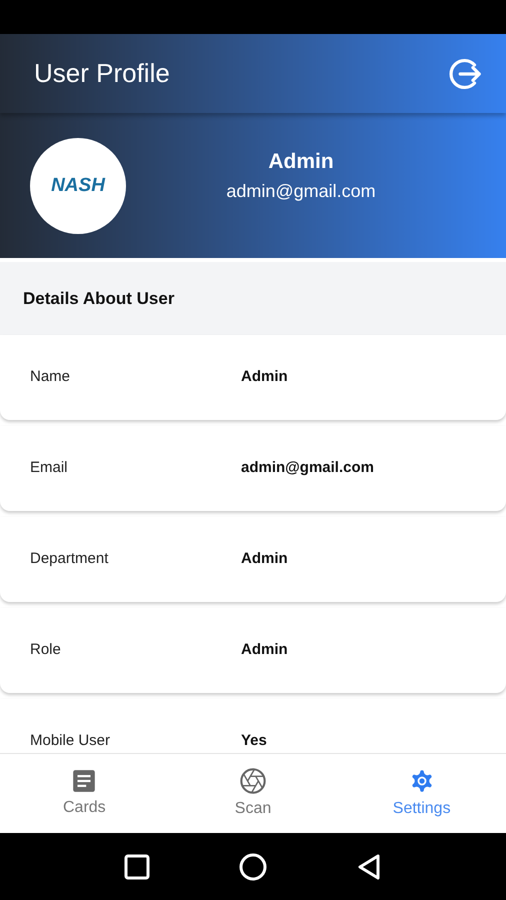 The image size is (506, 900). What do you see at coordinates (137, 867) in the screenshot?
I see `square-icon` at bounding box center [137, 867].